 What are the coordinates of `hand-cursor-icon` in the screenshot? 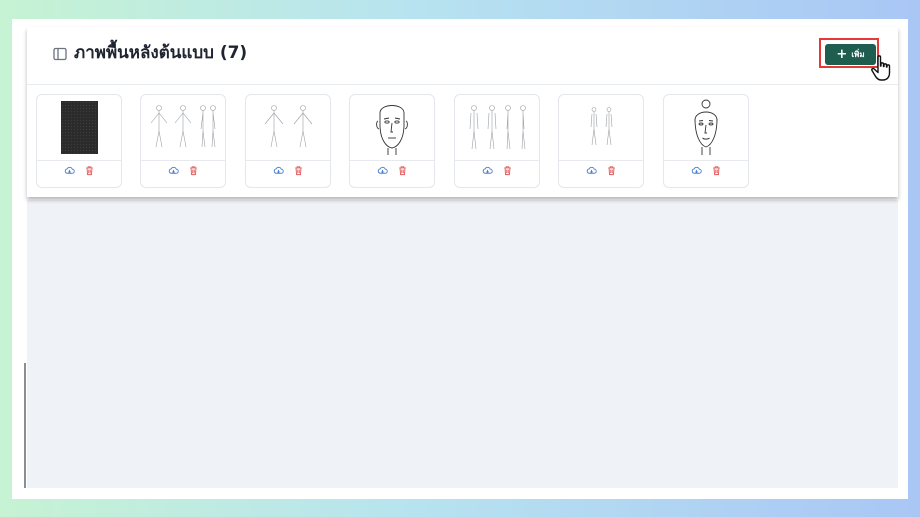 It's located at (881, 68).